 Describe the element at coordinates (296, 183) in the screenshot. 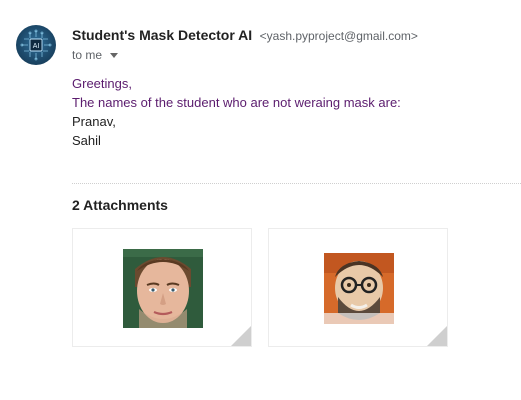

I see `attachments-divider` at that location.